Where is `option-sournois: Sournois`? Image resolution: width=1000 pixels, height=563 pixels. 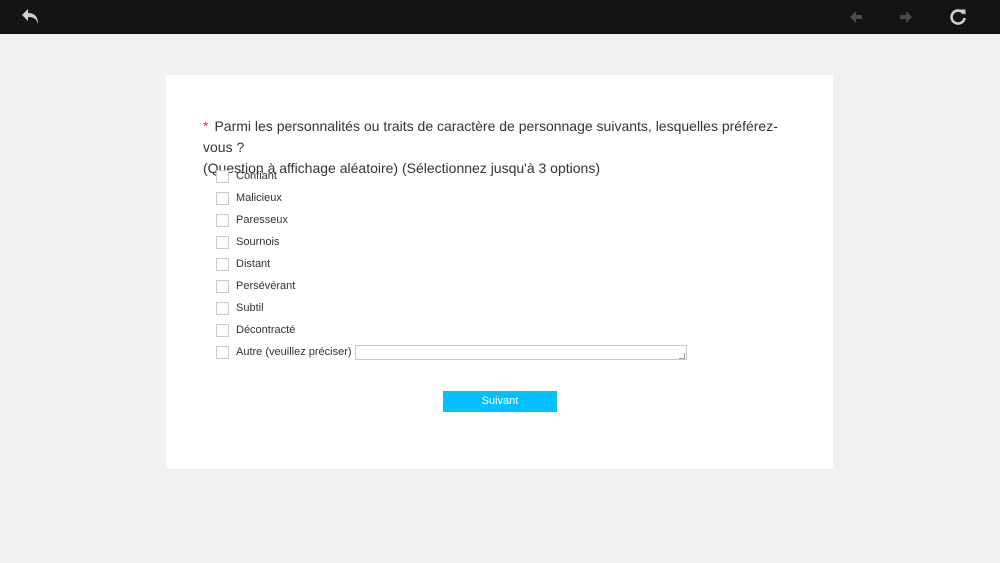 option-sournois: Sournois is located at coordinates (506, 242).